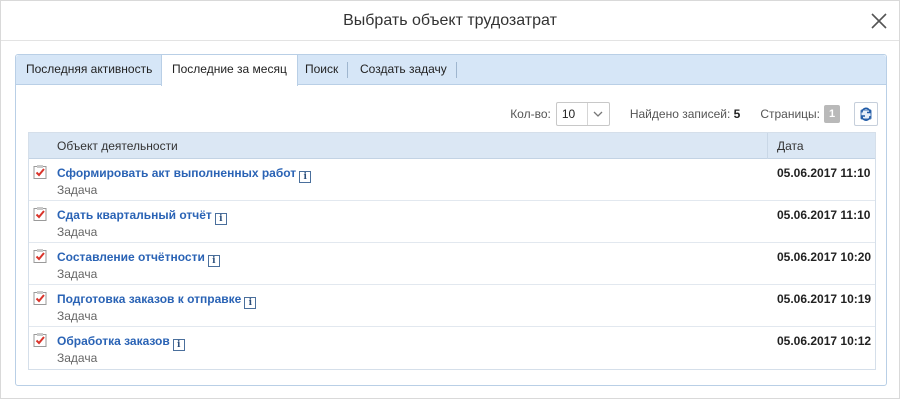 Image resolution: width=900 pixels, height=399 pixels. I want to click on tab-search: Поиск, so click(322, 70).